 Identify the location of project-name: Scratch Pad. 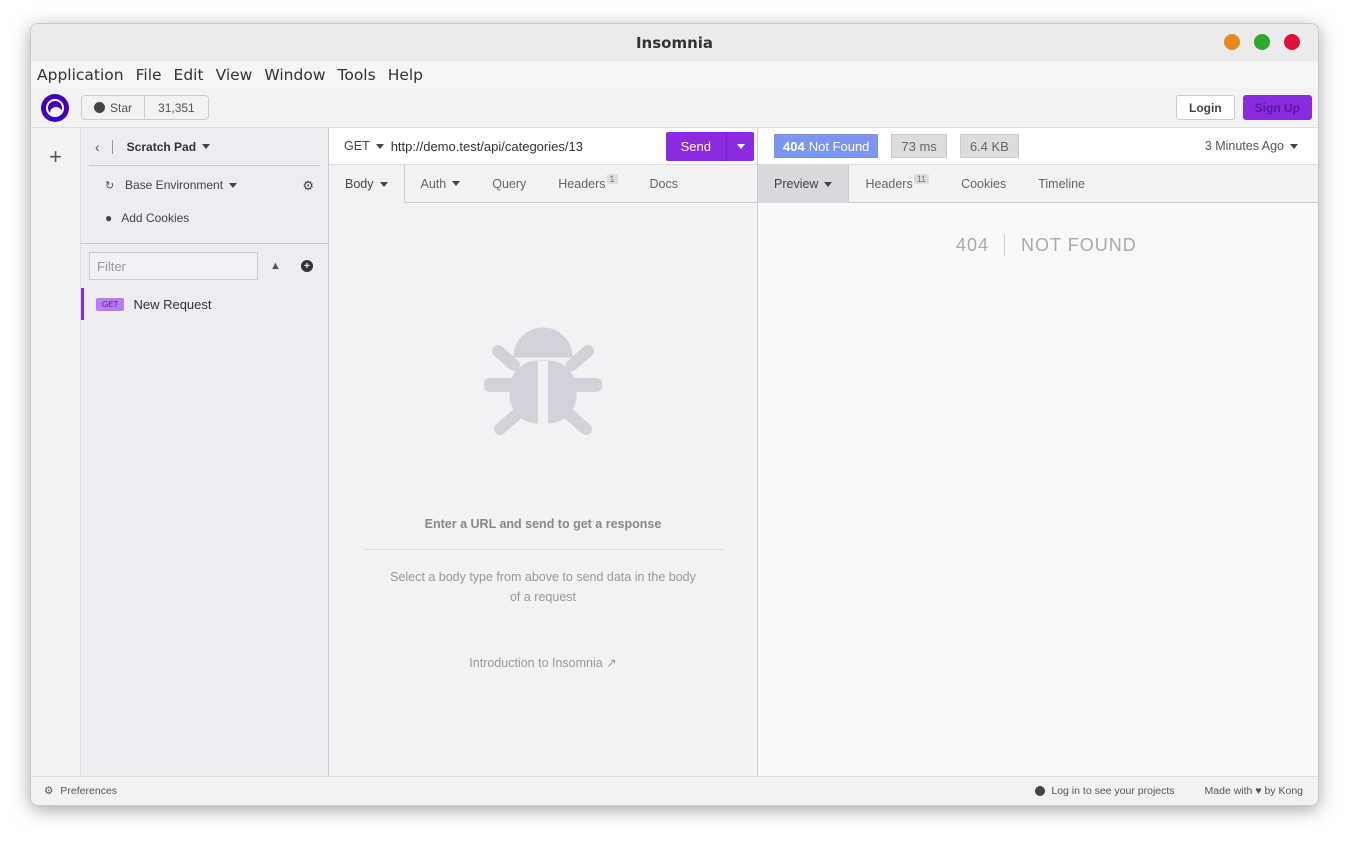
(161, 147).